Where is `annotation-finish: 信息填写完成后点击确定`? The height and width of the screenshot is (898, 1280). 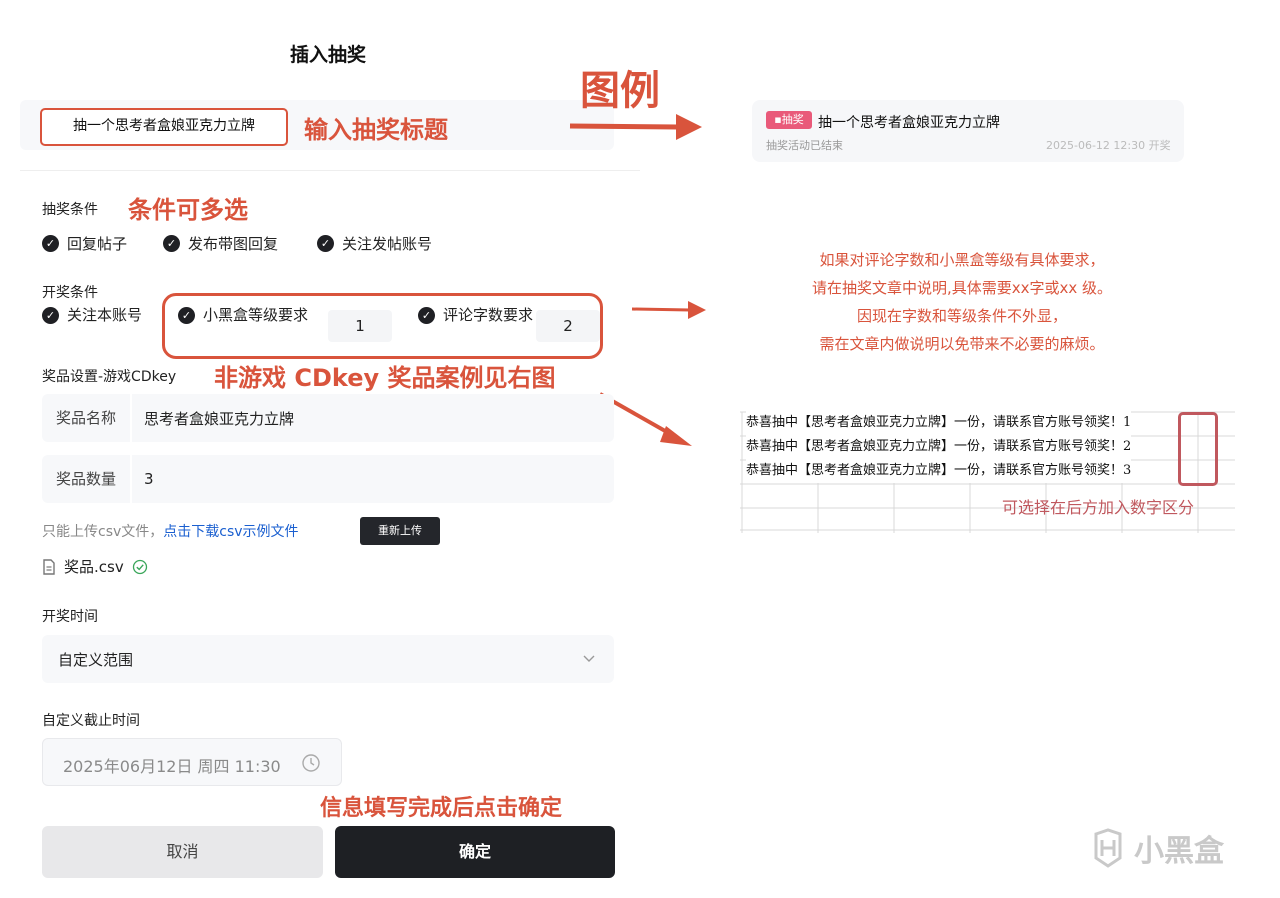
annotation-finish: 信息填写完成后点击确定 is located at coordinates (441, 808).